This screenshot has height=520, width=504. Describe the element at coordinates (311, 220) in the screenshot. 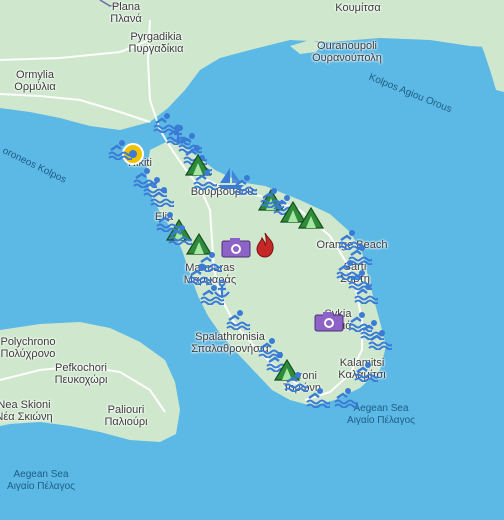

I see `camping-marker` at that location.